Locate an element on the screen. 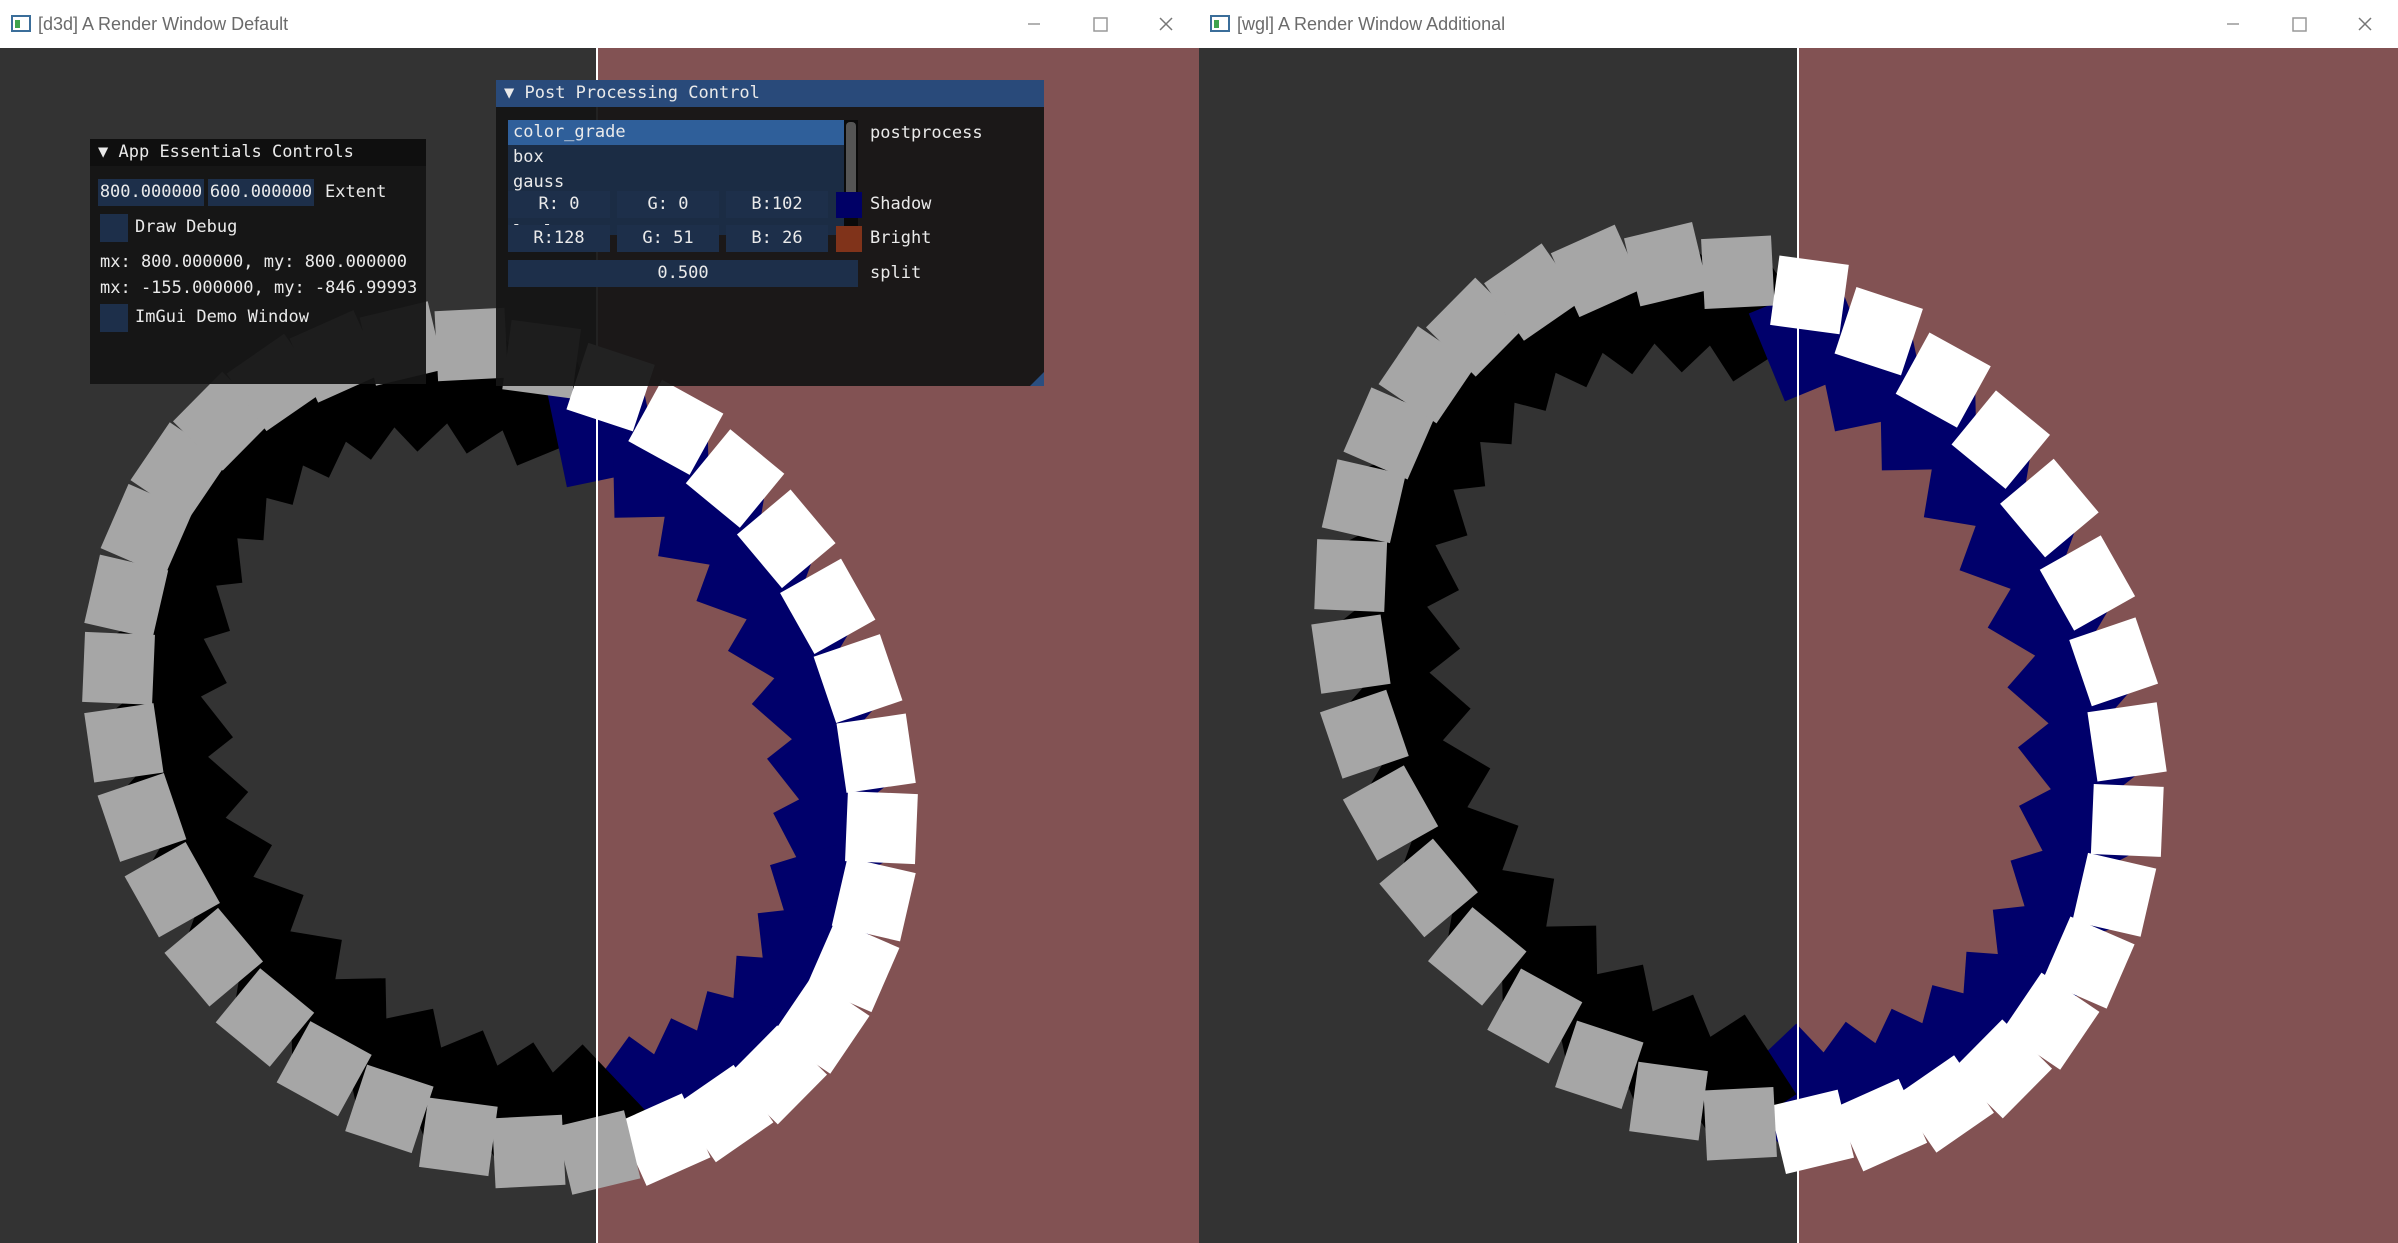 The width and height of the screenshot is (2398, 1243). resize-grip-icon is located at coordinates (1037, 379).